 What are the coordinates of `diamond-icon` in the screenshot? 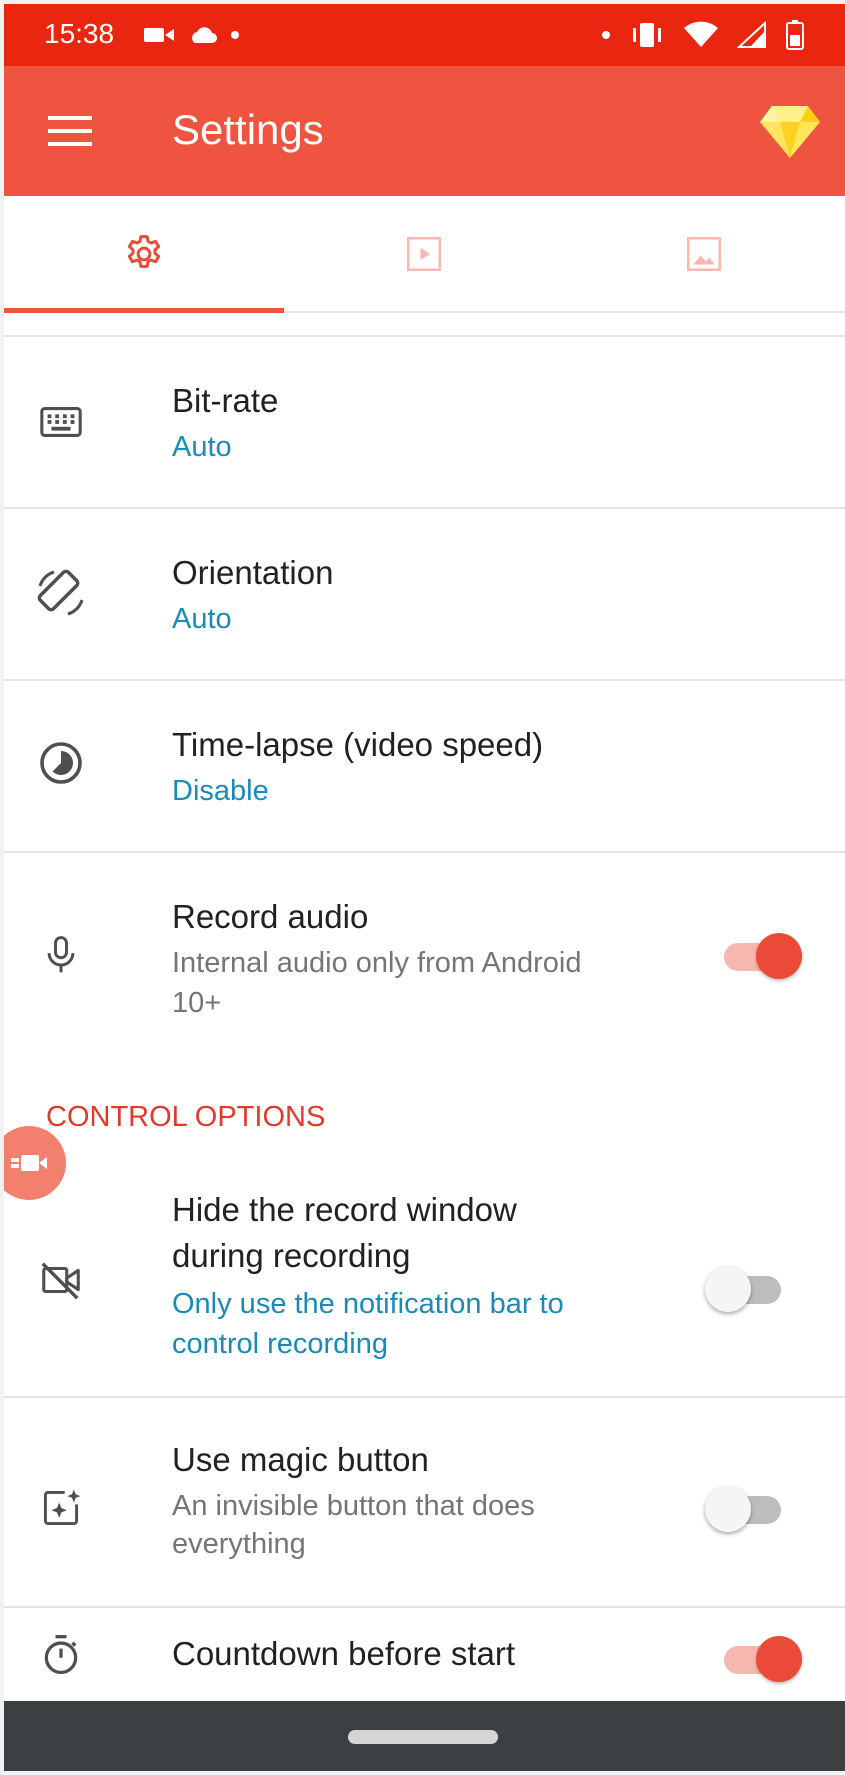 It's located at (790, 132).